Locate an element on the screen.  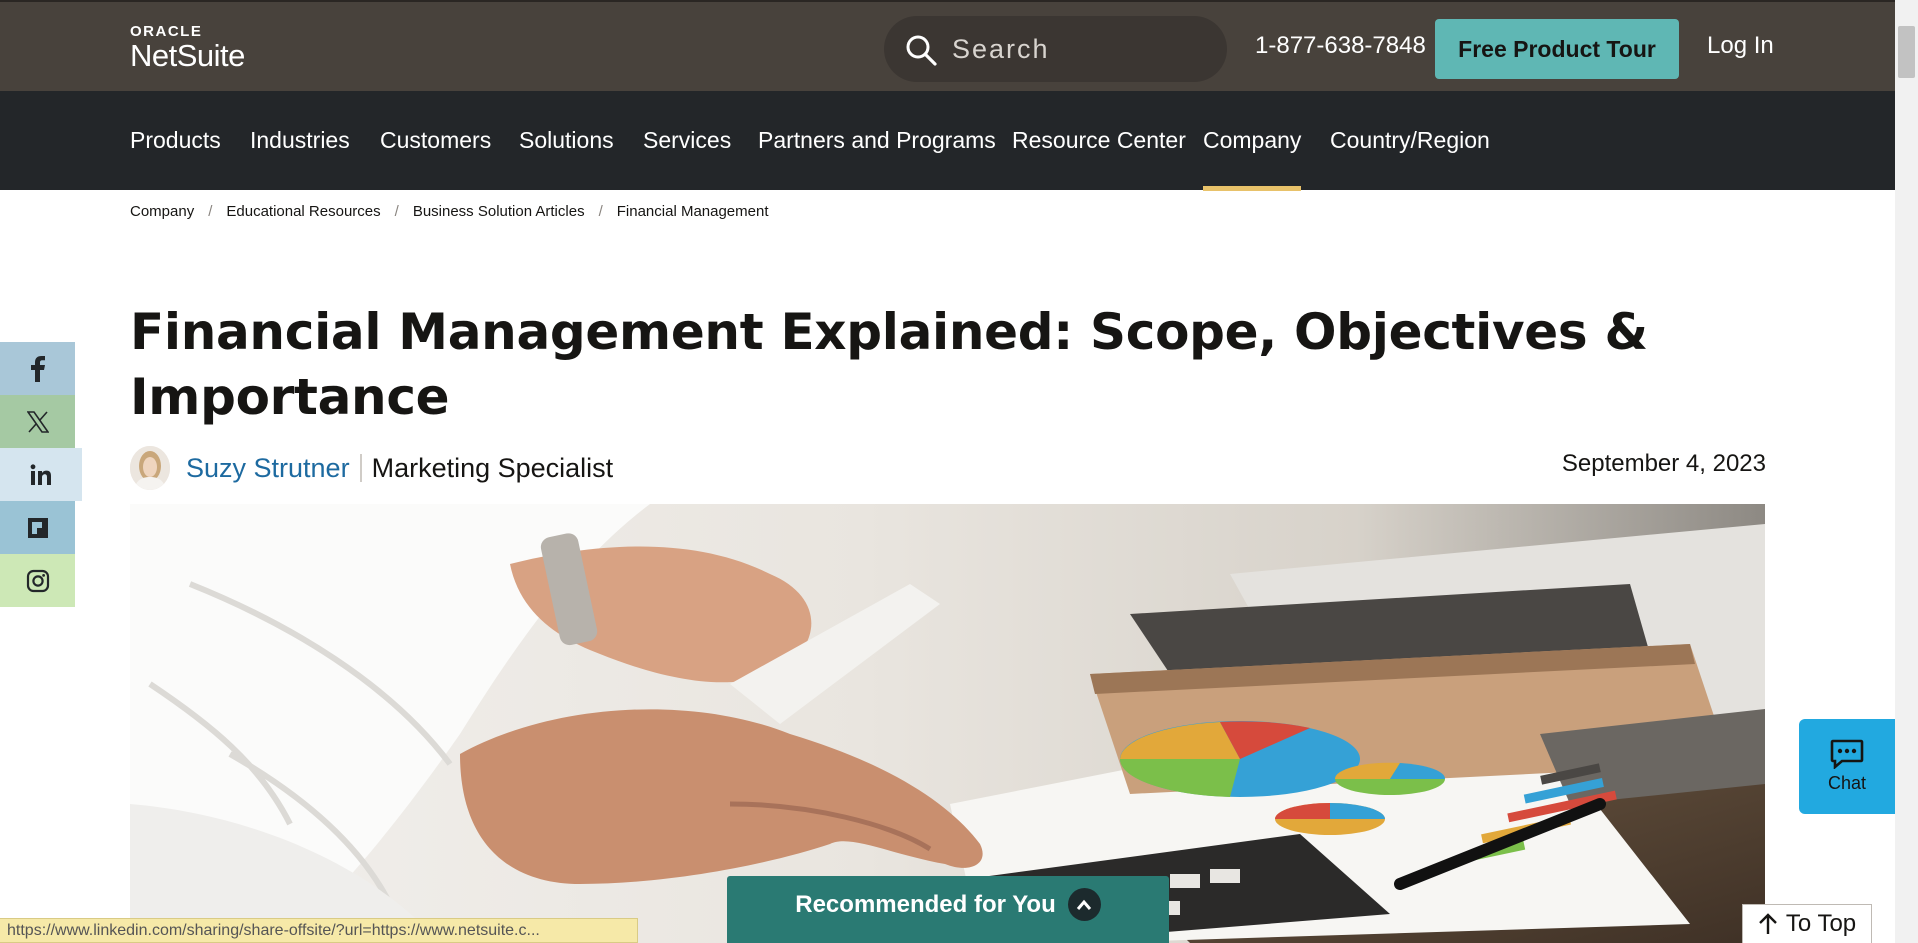
linkedin-icon is located at coordinates (40, 474).